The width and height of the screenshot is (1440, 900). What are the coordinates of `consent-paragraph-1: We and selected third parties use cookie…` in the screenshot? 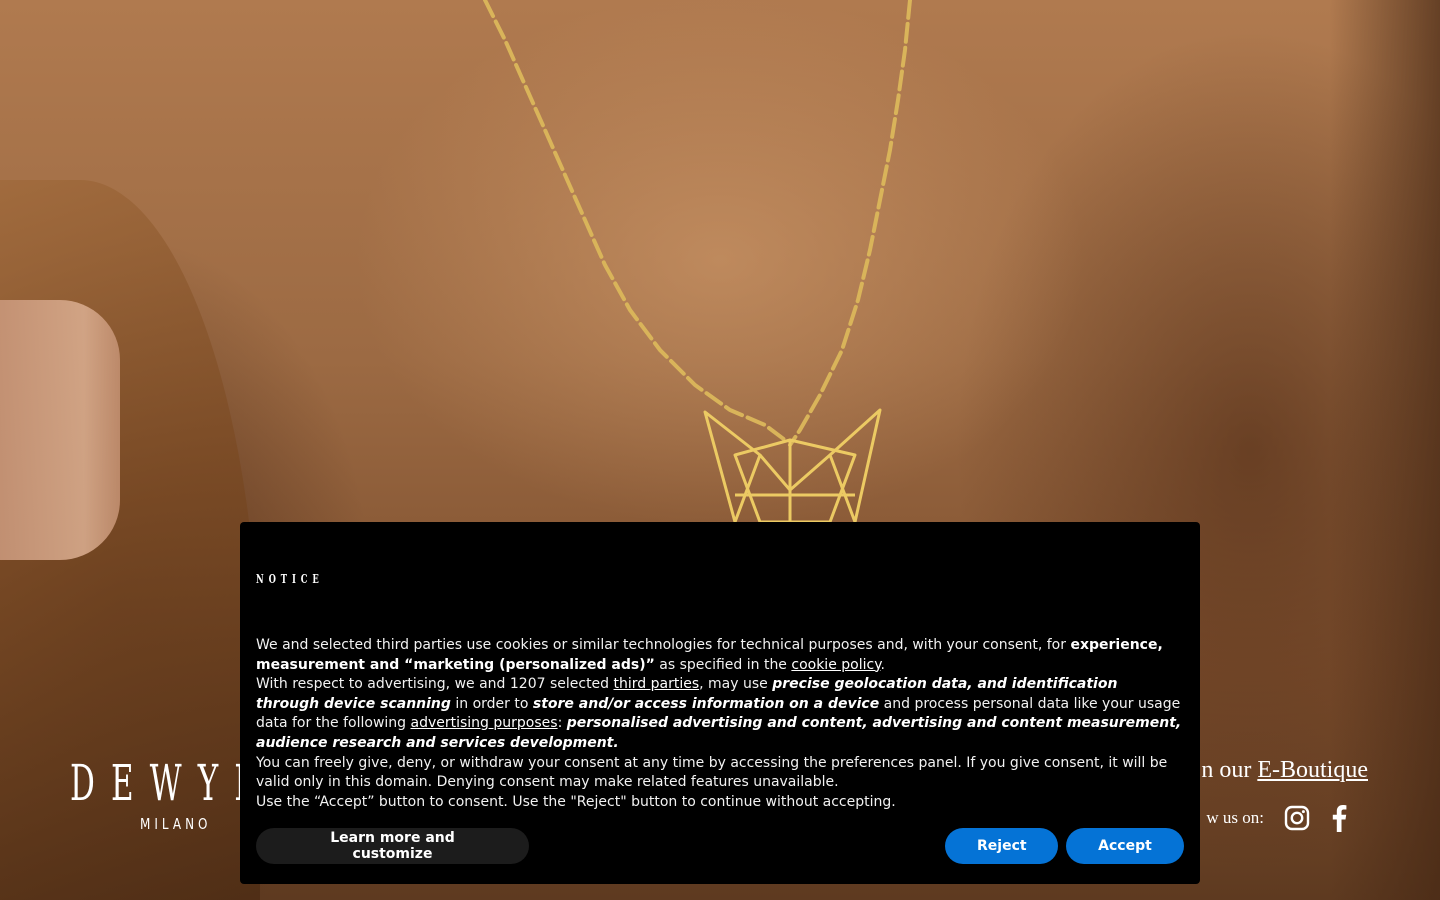 It's located at (720, 655).